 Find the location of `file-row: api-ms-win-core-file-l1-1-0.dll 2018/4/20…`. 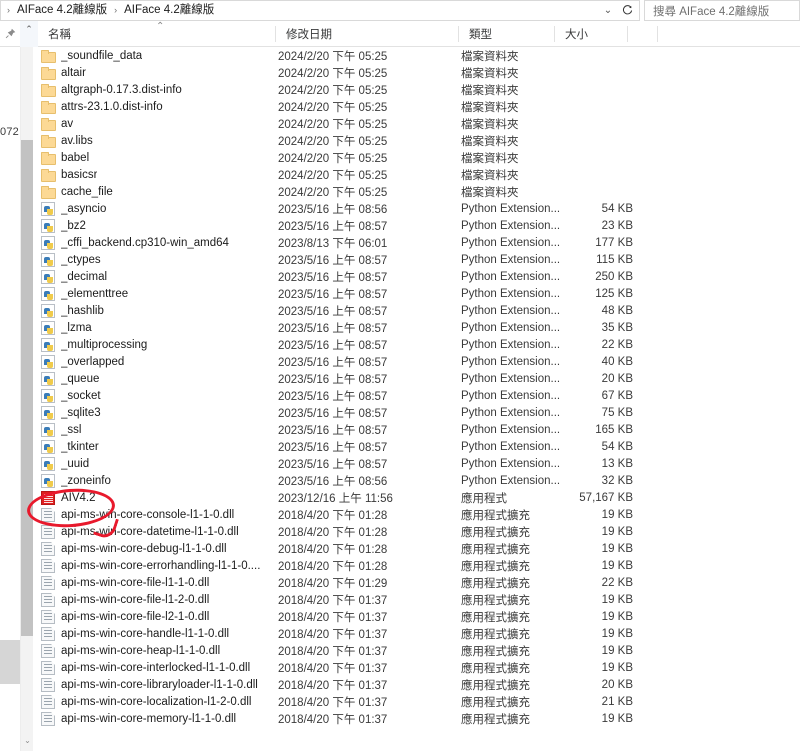

file-row: api-ms-win-core-file-l1-1-0.dll 2018/4/20… is located at coordinates (416, 582).